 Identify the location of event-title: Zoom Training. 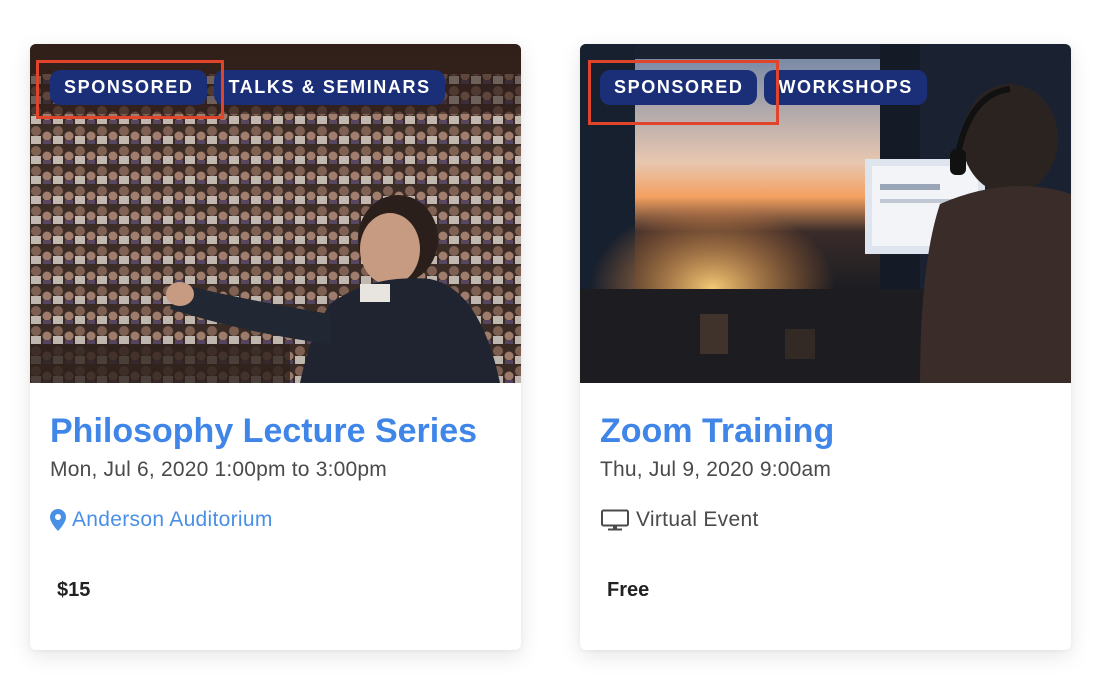
(825, 431).